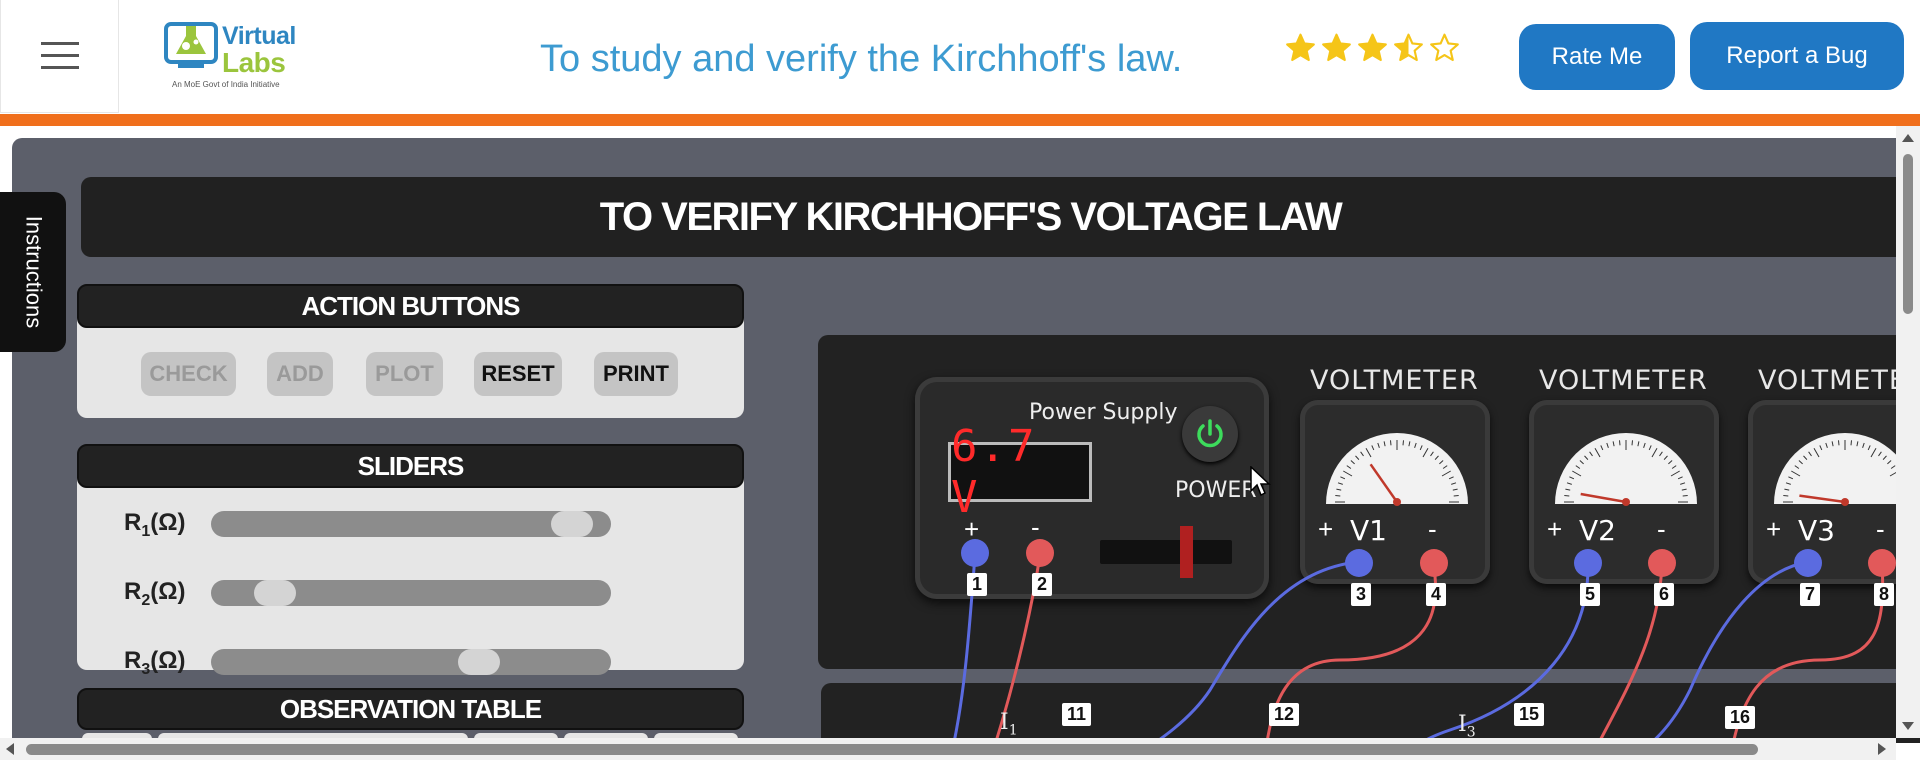 Image resolution: width=1920 pixels, height=760 pixels. Describe the element at coordinates (1432, 529) in the screenshot. I see `voltmeter-minus-1: -` at that location.